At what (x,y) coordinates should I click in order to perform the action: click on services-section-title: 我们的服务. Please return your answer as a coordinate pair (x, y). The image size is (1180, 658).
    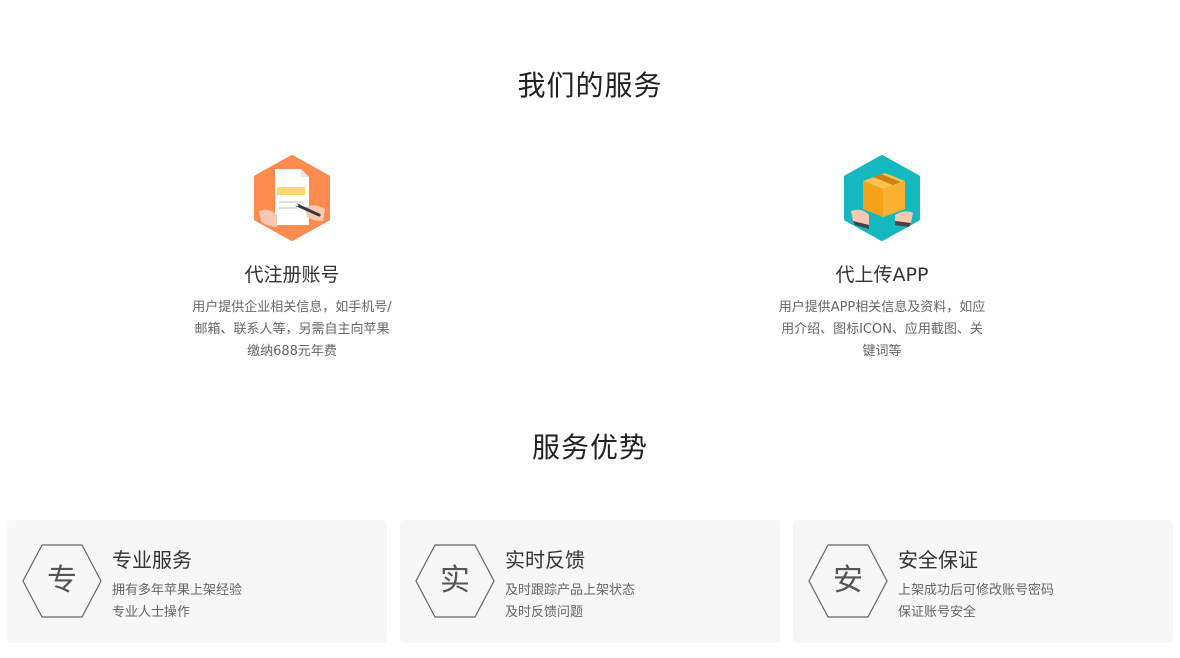
    Looking at the image, I should click on (590, 85).